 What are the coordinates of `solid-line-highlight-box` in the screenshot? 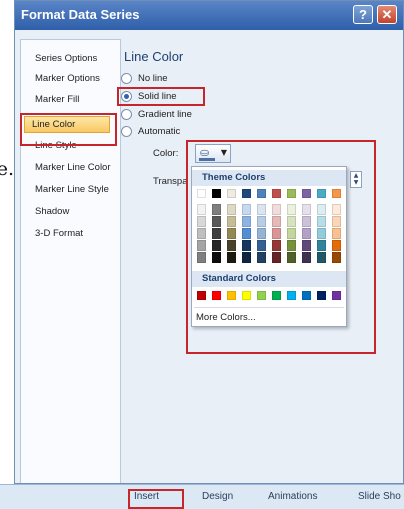 It's located at (161, 96).